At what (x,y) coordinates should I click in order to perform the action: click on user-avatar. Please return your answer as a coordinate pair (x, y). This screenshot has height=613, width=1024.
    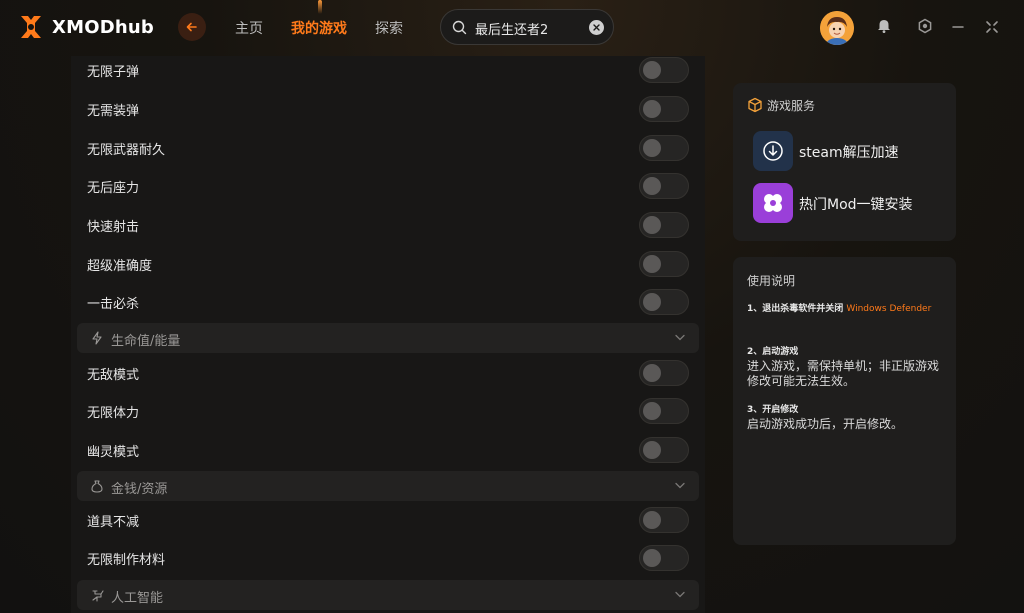
    Looking at the image, I should click on (837, 28).